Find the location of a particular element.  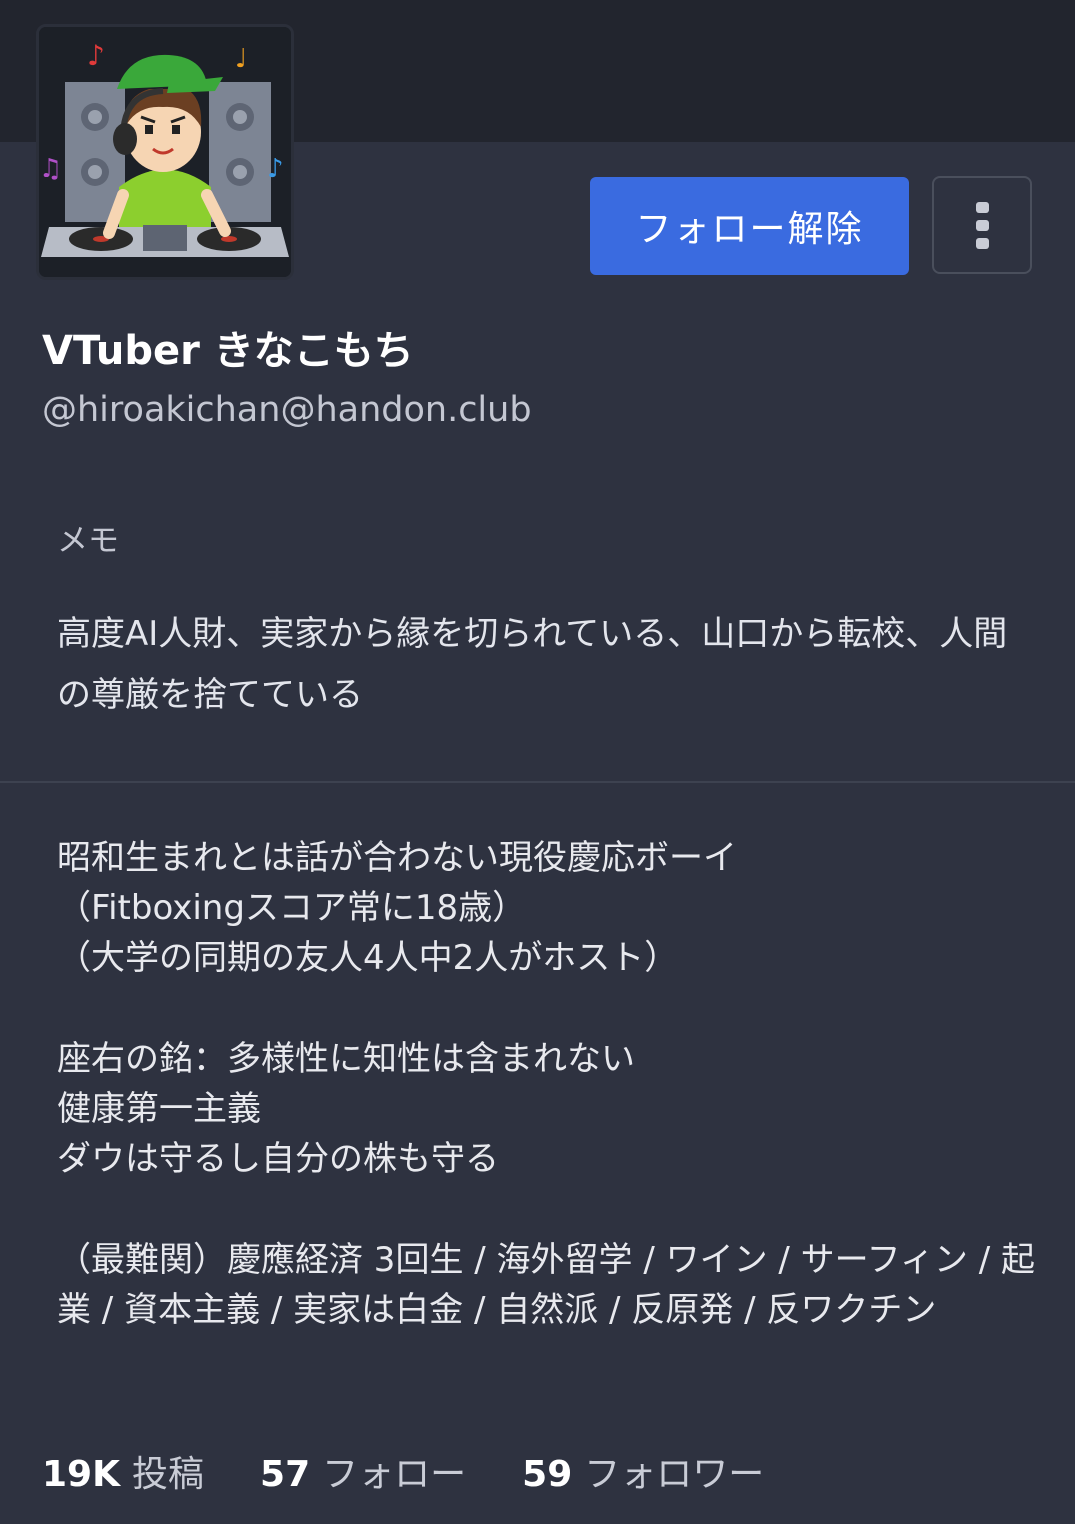

memo-text: 高度AI人財、実家から縁を切られている、山口から転校、人間の尊厳を捨てている is located at coordinates (537, 665).